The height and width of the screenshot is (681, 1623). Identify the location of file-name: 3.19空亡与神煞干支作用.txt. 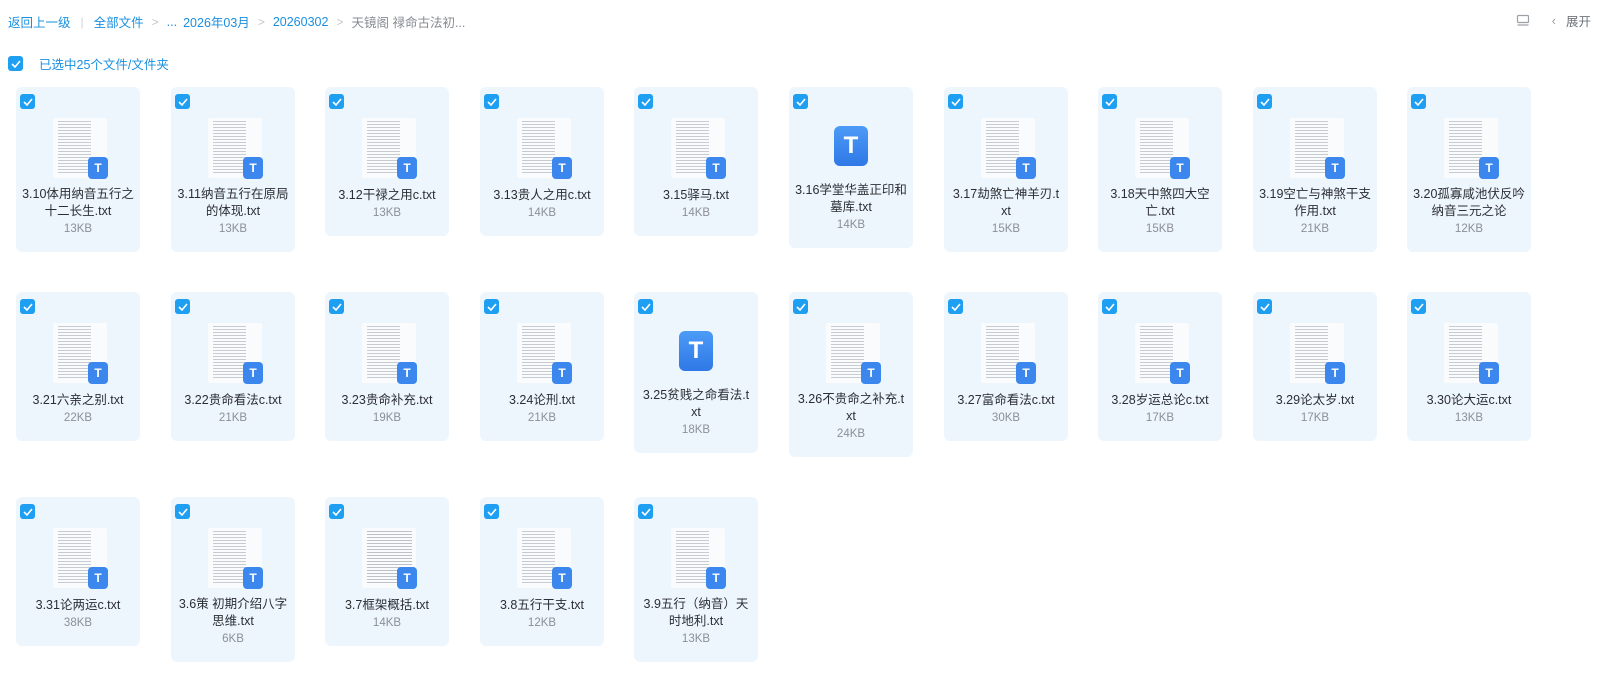
(1315, 203).